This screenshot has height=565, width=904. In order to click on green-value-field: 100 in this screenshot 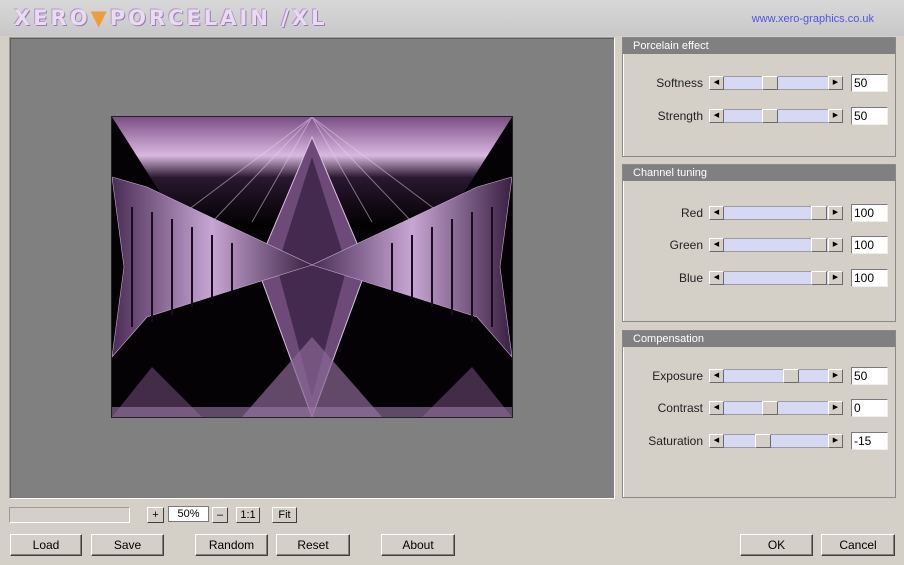, I will do `click(869, 245)`.